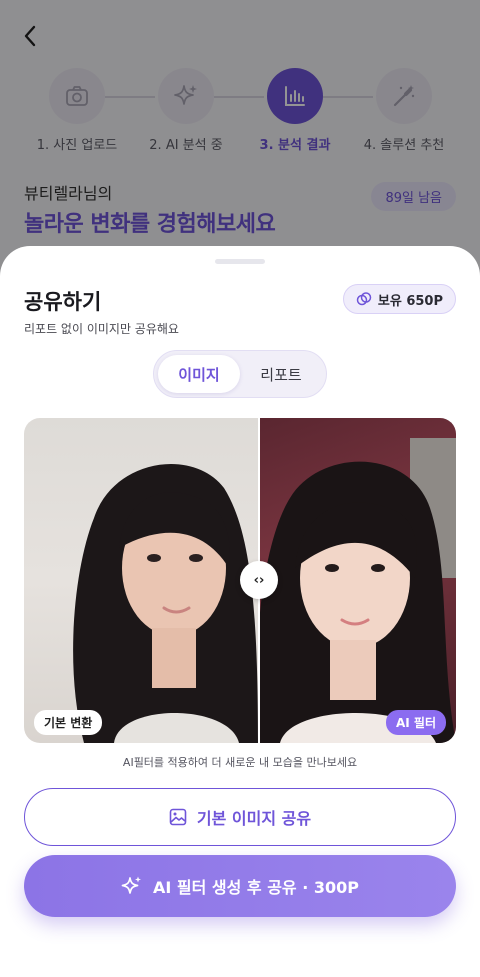 This screenshot has width=480, height=977. Describe the element at coordinates (358, 580) in the screenshot. I see `ai-filter-photo` at that location.